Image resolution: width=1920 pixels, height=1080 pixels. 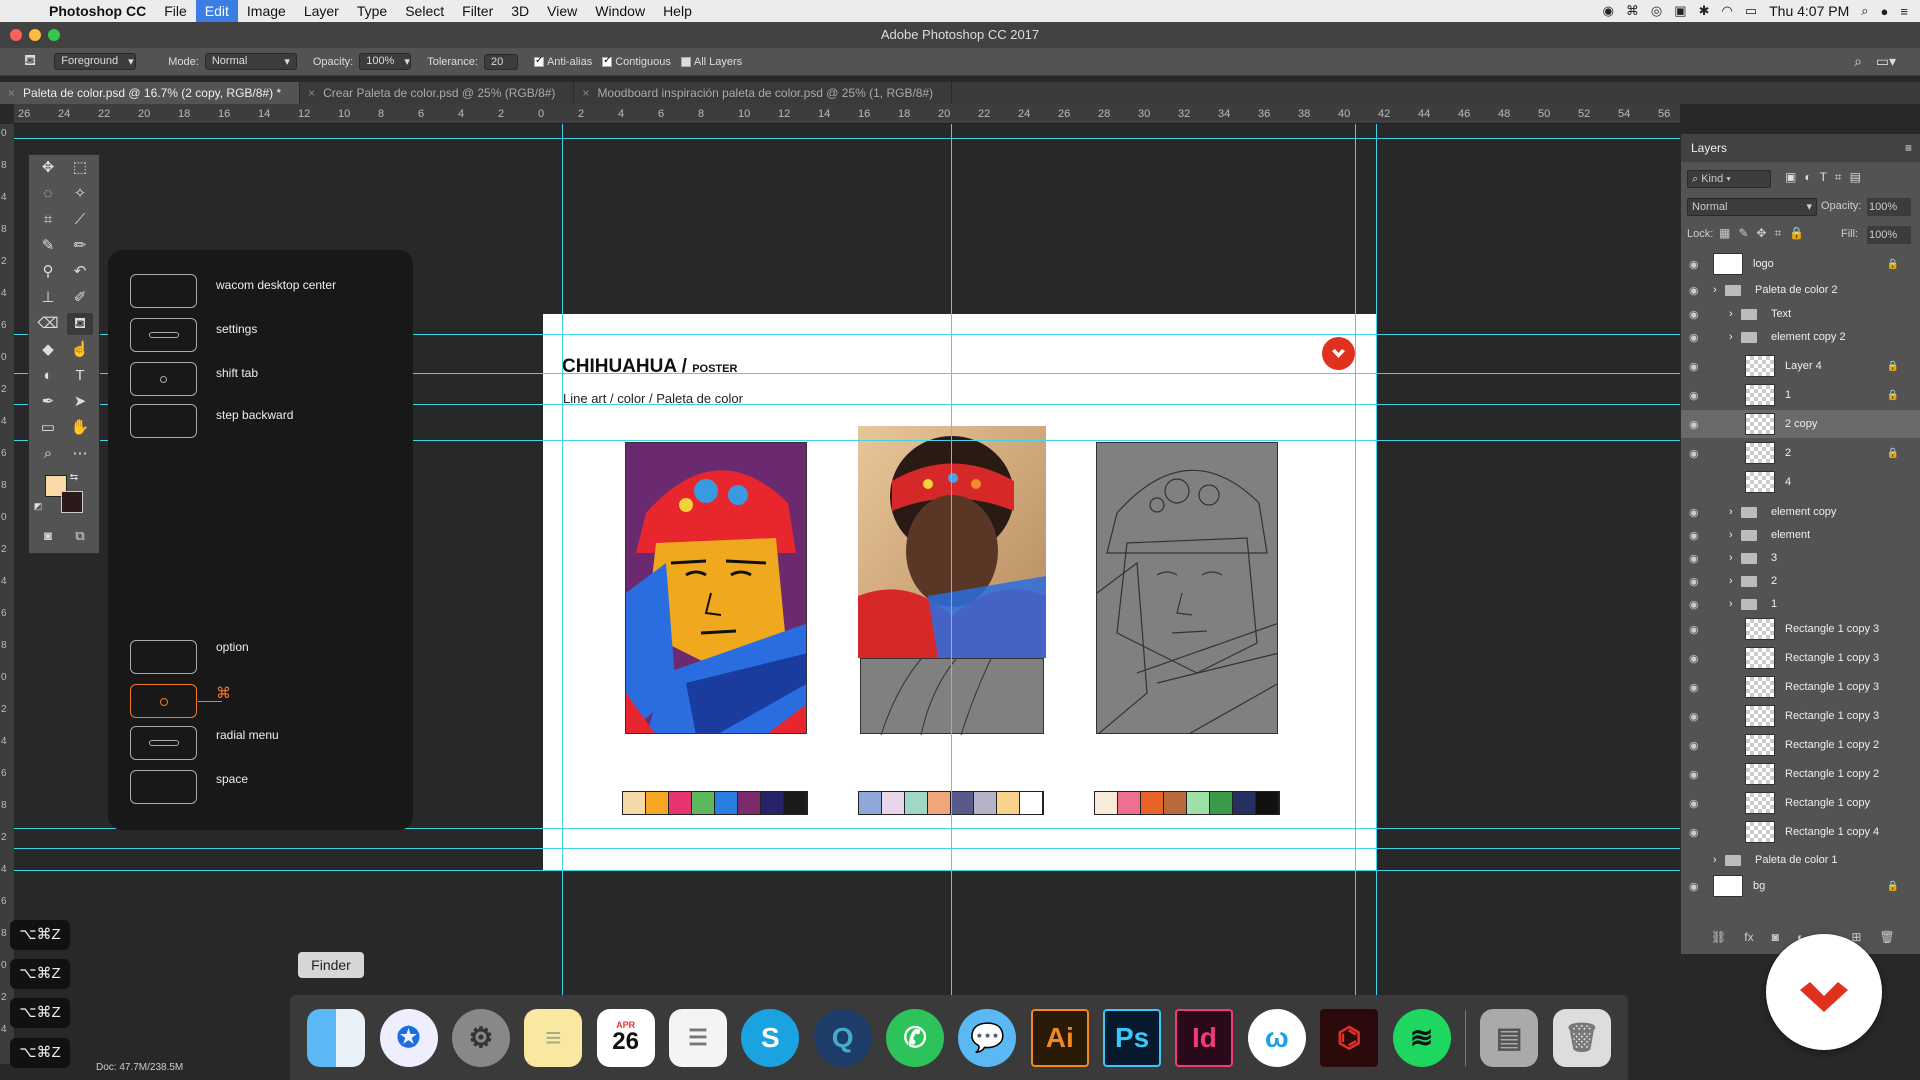 I want to click on lock-icons: ▦✎✥⌗🔒, so click(x=1765, y=233).